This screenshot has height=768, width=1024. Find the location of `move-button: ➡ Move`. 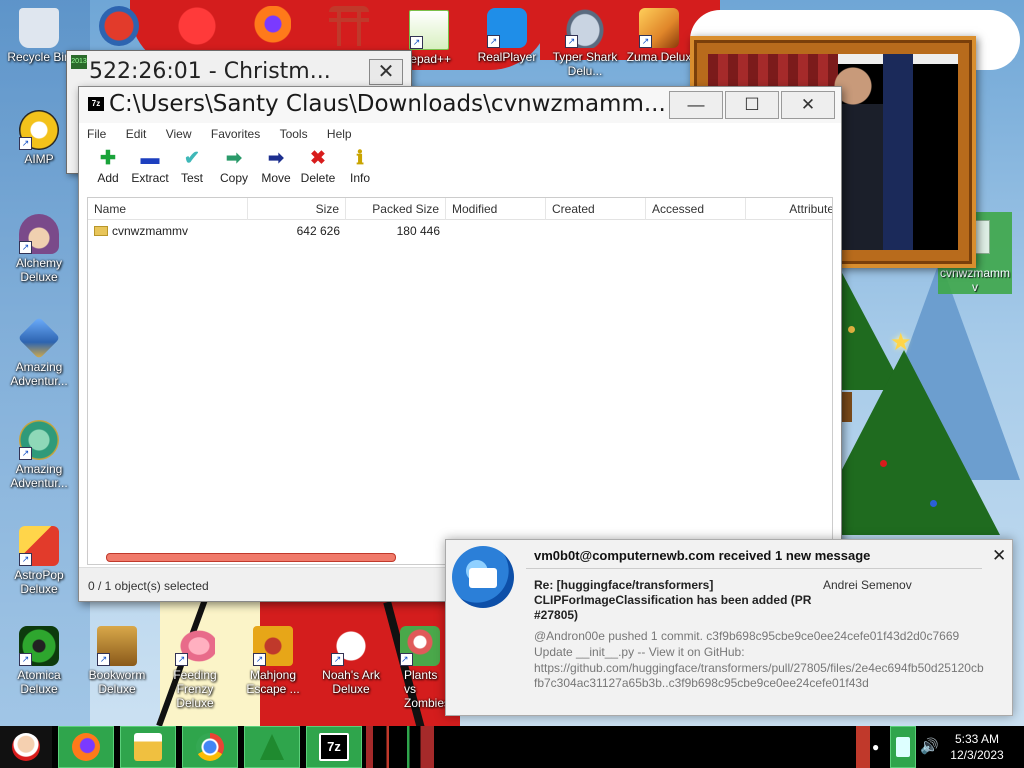

move-button: ➡ Move is located at coordinates (276, 166).